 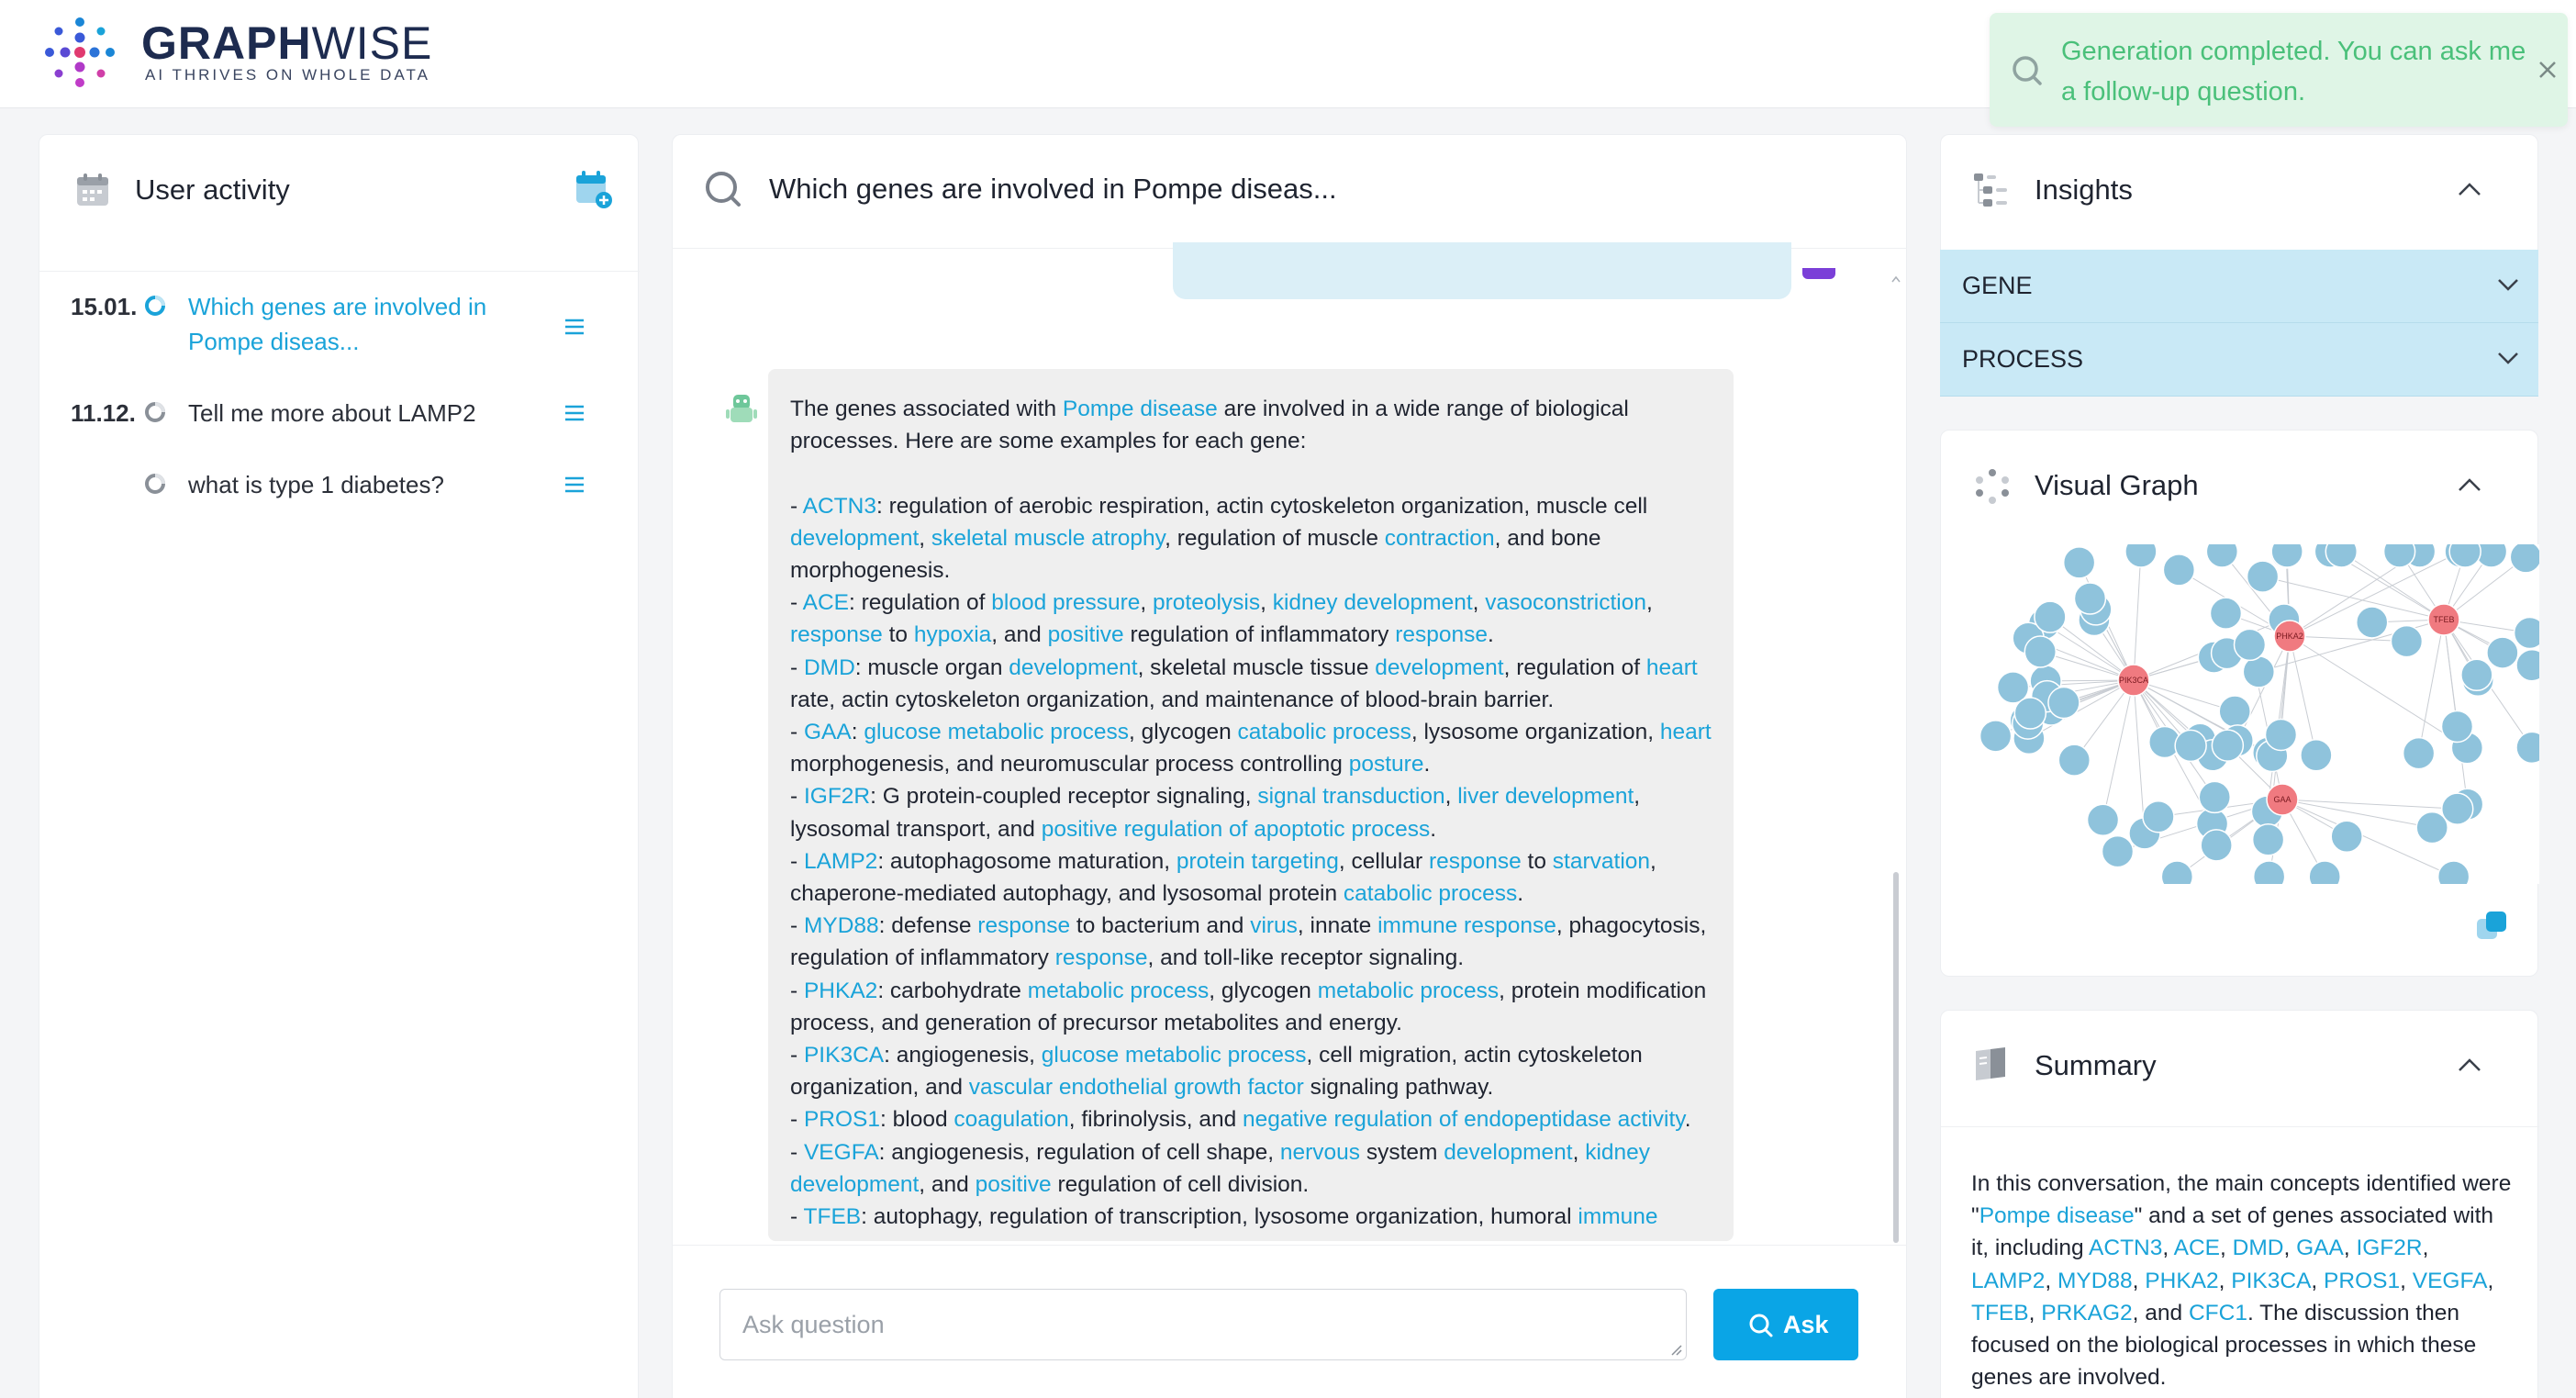 I want to click on close-icon, so click(x=2547, y=69).